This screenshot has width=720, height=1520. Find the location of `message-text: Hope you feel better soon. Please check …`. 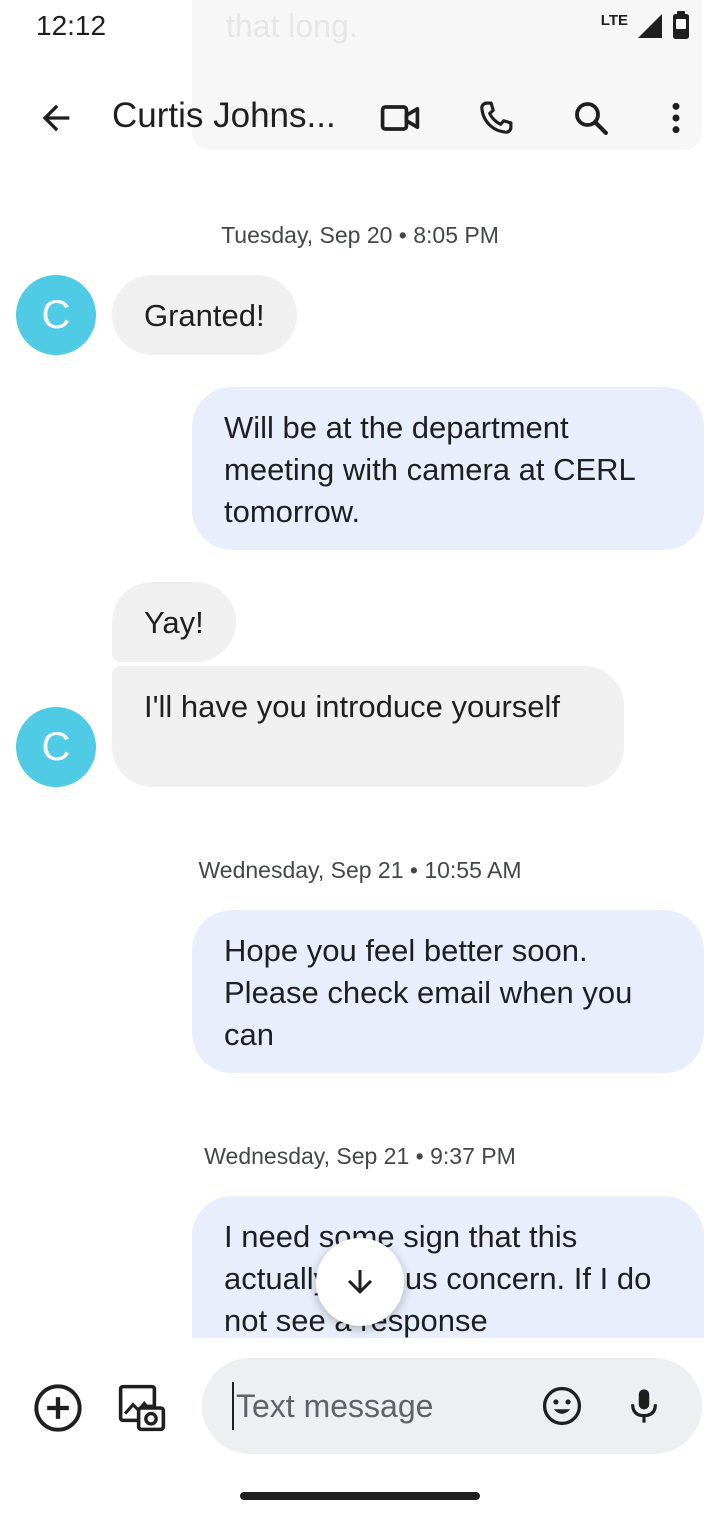

message-text: Hope you feel better soon. Please check … is located at coordinates (428, 992).